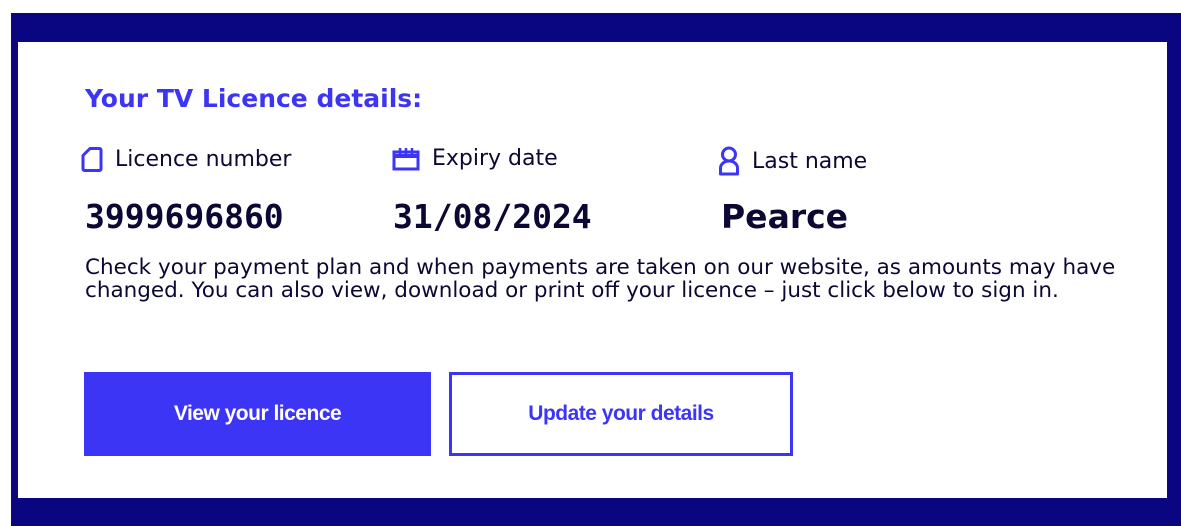 The width and height of the screenshot is (1181, 526). I want to click on details-heading: Your TV Licence details:, so click(254, 98).